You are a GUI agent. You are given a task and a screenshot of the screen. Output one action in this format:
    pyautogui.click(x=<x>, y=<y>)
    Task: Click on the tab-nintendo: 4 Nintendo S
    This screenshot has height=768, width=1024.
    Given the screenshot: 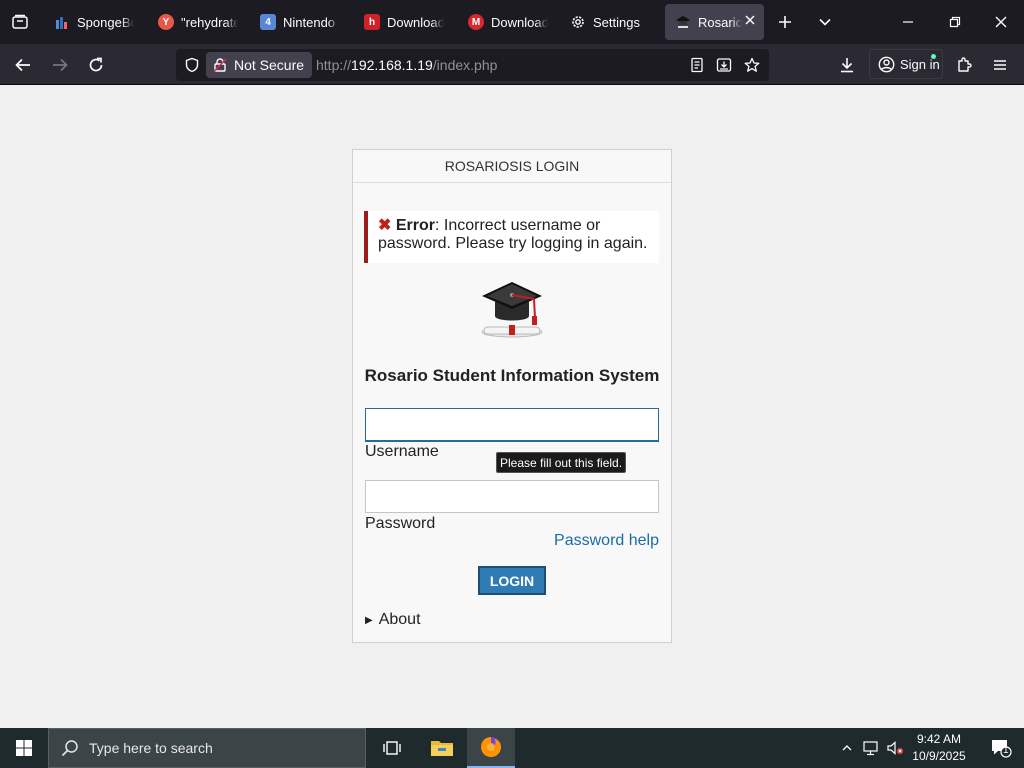 What is the action you would take?
    pyautogui.click(x=300, y=22)
    